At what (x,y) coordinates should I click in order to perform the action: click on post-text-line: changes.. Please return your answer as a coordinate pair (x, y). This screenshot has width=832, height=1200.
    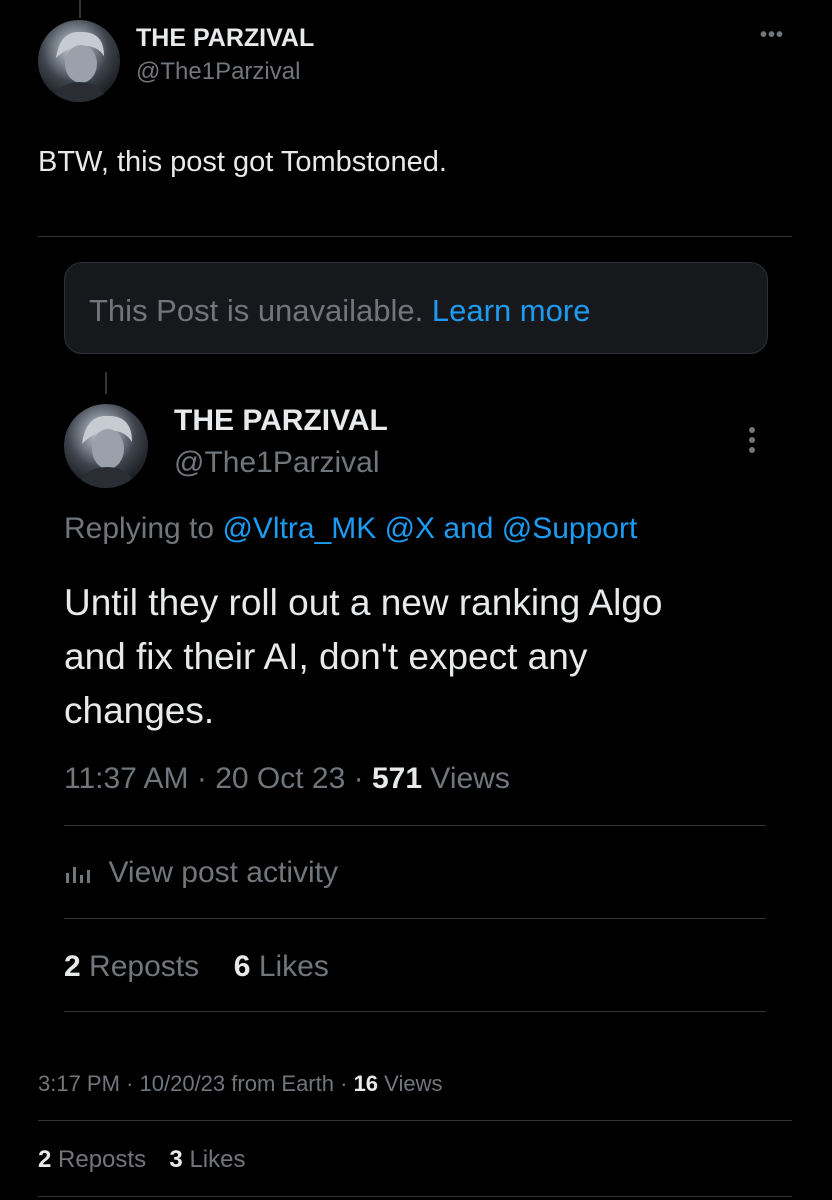
    Looking at the image, I should click on (139, 710).